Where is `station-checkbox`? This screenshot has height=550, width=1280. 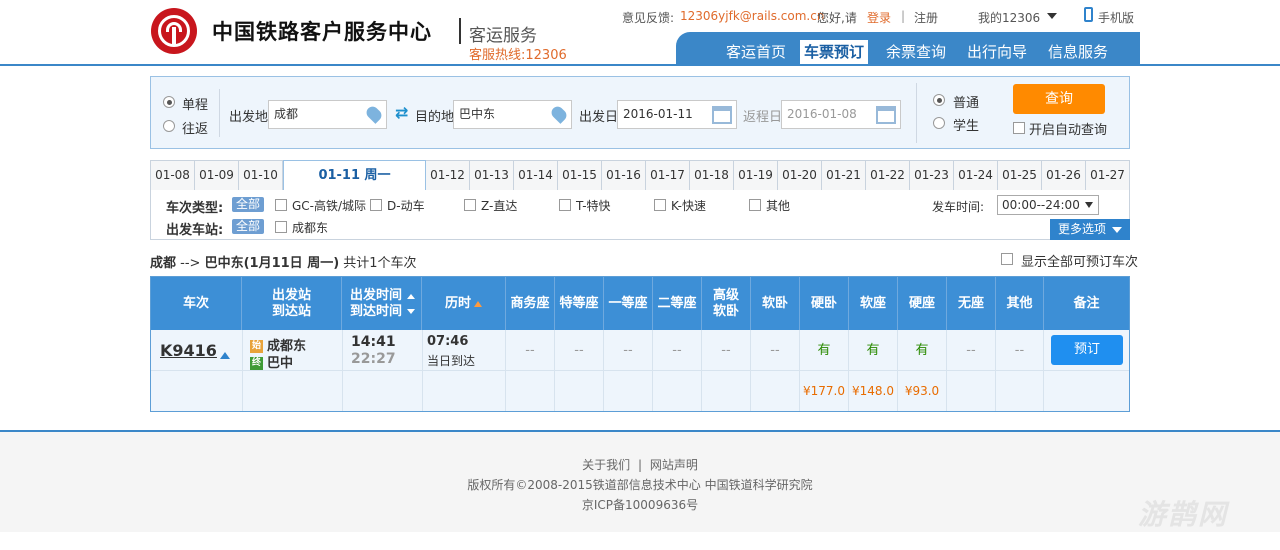 station-checkbox is located at coordinates (281, 227).